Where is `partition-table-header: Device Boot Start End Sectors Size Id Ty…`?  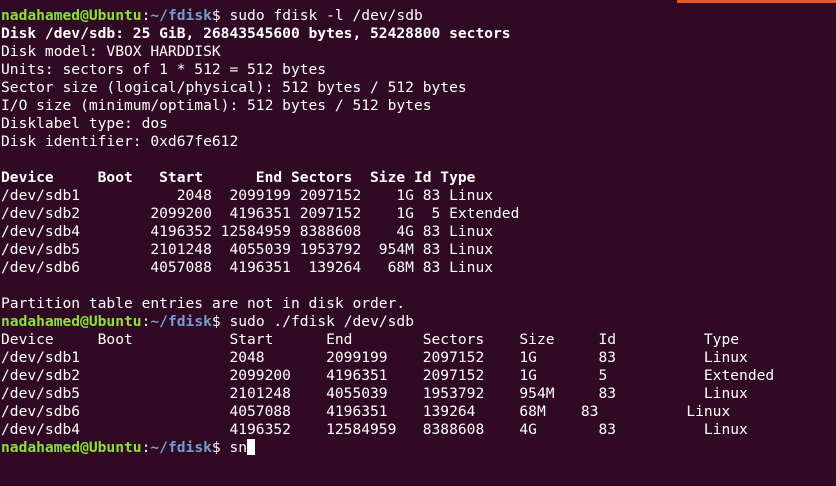 partition-table-header: Device Boot Start End Sectors Size Id Ty… is located at coordinates (238, 177).